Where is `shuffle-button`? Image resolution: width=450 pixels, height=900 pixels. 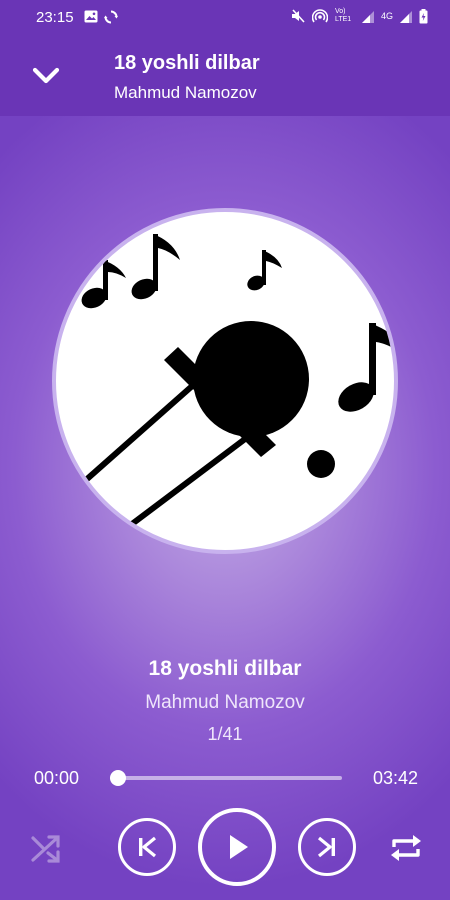
shuffle-button is located at coordinates (46, 848).